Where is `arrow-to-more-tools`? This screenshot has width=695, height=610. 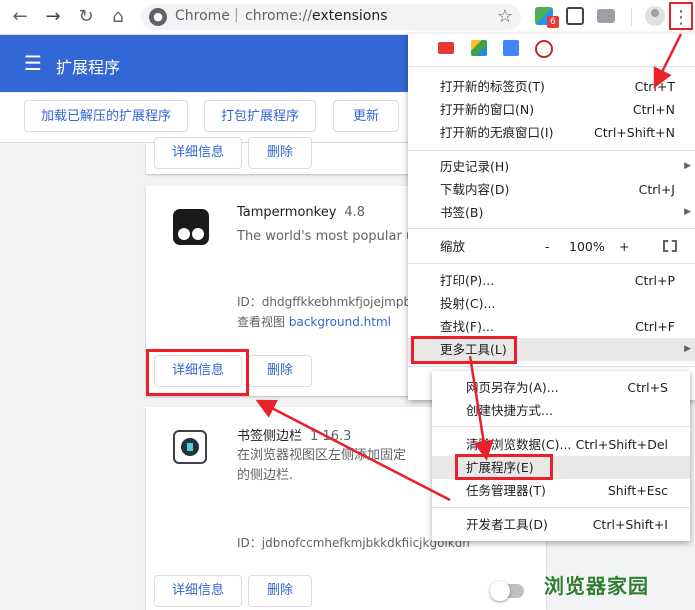 arrow-to-more-tools is located at coordinates (668, 61).